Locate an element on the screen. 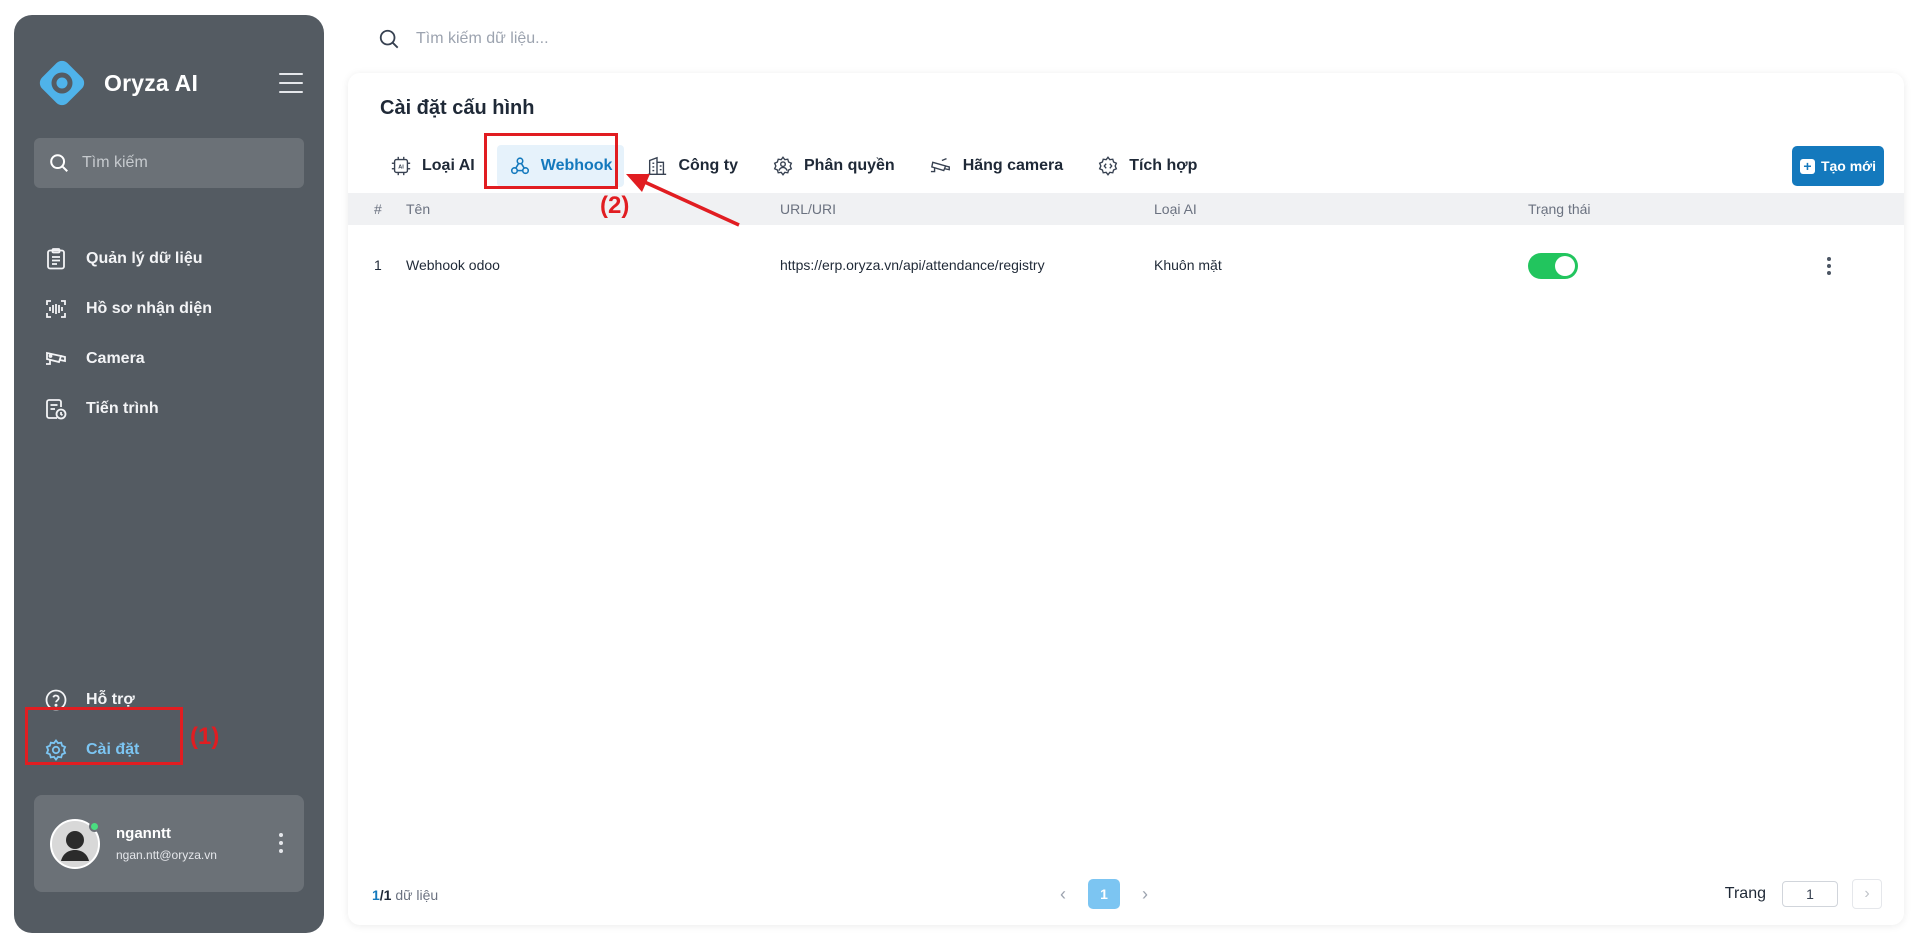  menu-toggle-icon is located at coordinates (291, 83).